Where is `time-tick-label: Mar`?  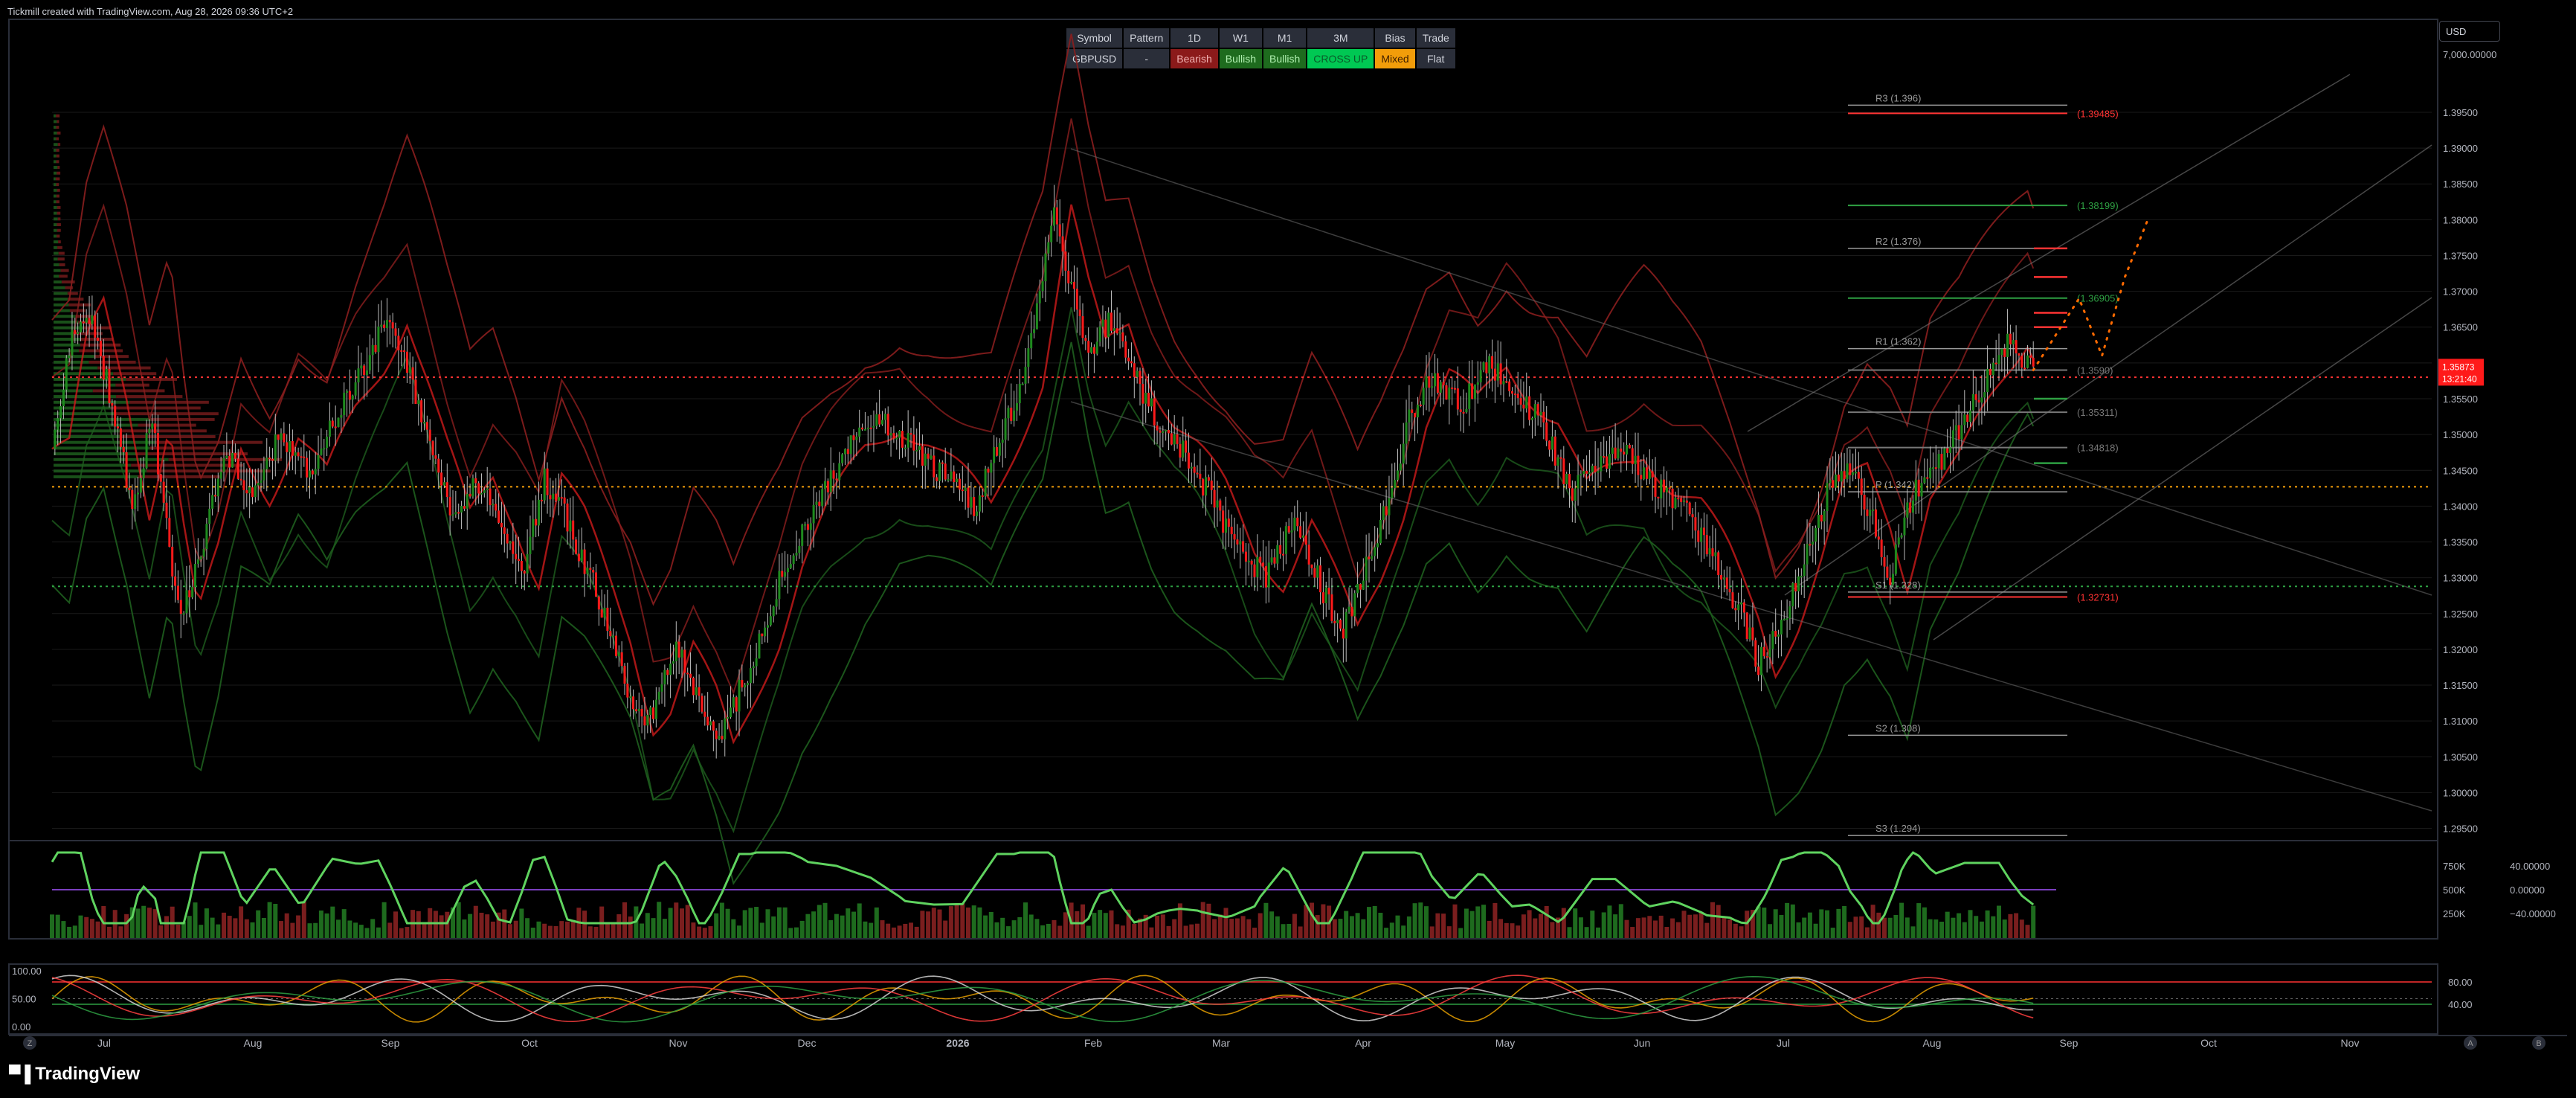
time-tick-label: Mar is located at coordinates (1221, 1043).